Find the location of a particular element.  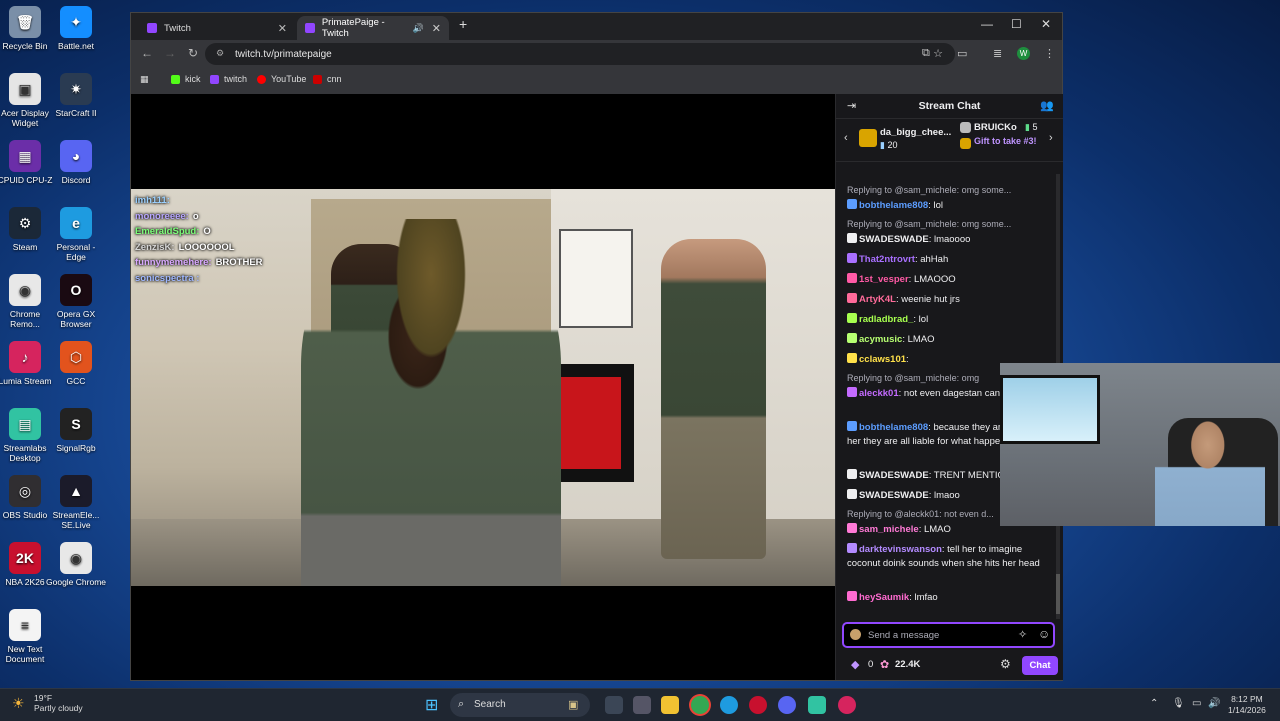

new-tab-button: + is located at coordinates (463, 24).